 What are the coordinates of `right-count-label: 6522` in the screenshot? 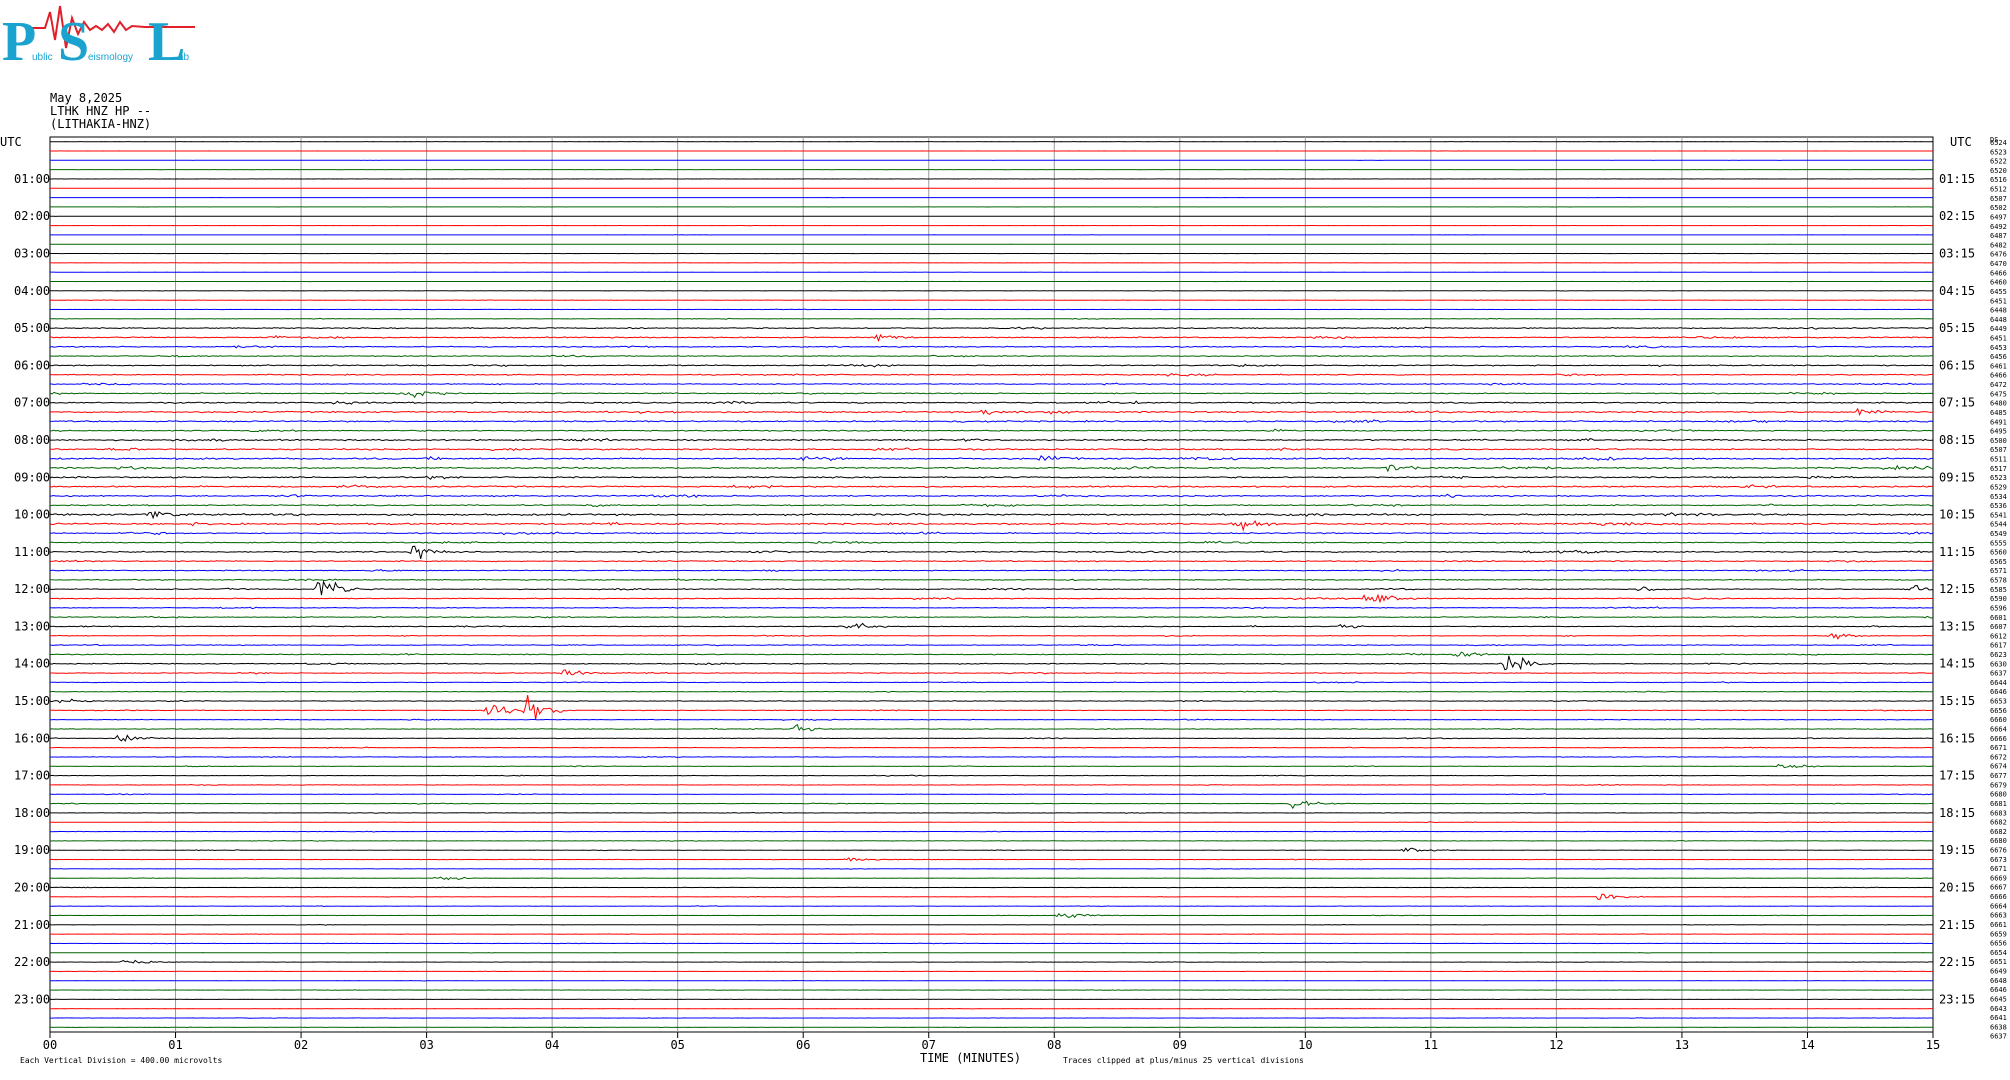 It's located at (1998, 162).